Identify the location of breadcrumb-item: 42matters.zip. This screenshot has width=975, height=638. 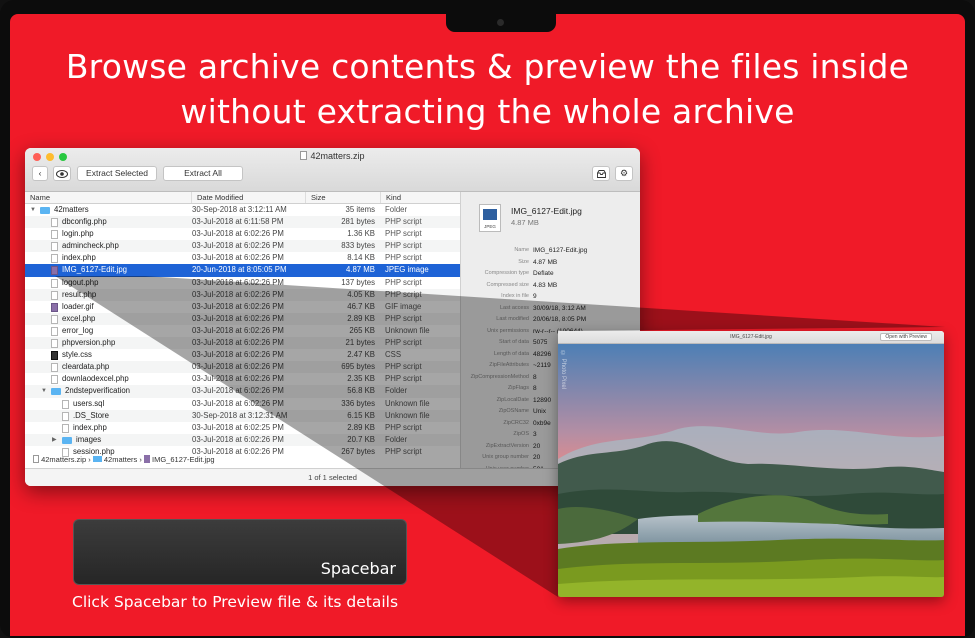
(63, 459).